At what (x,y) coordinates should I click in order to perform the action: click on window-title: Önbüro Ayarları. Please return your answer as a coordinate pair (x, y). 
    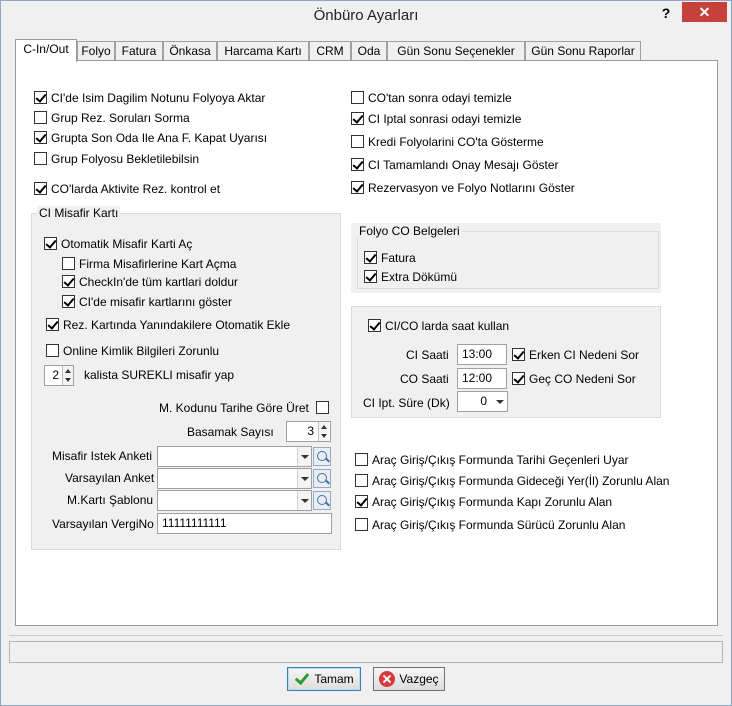
    Looking at the image, I should click on (366, 15).